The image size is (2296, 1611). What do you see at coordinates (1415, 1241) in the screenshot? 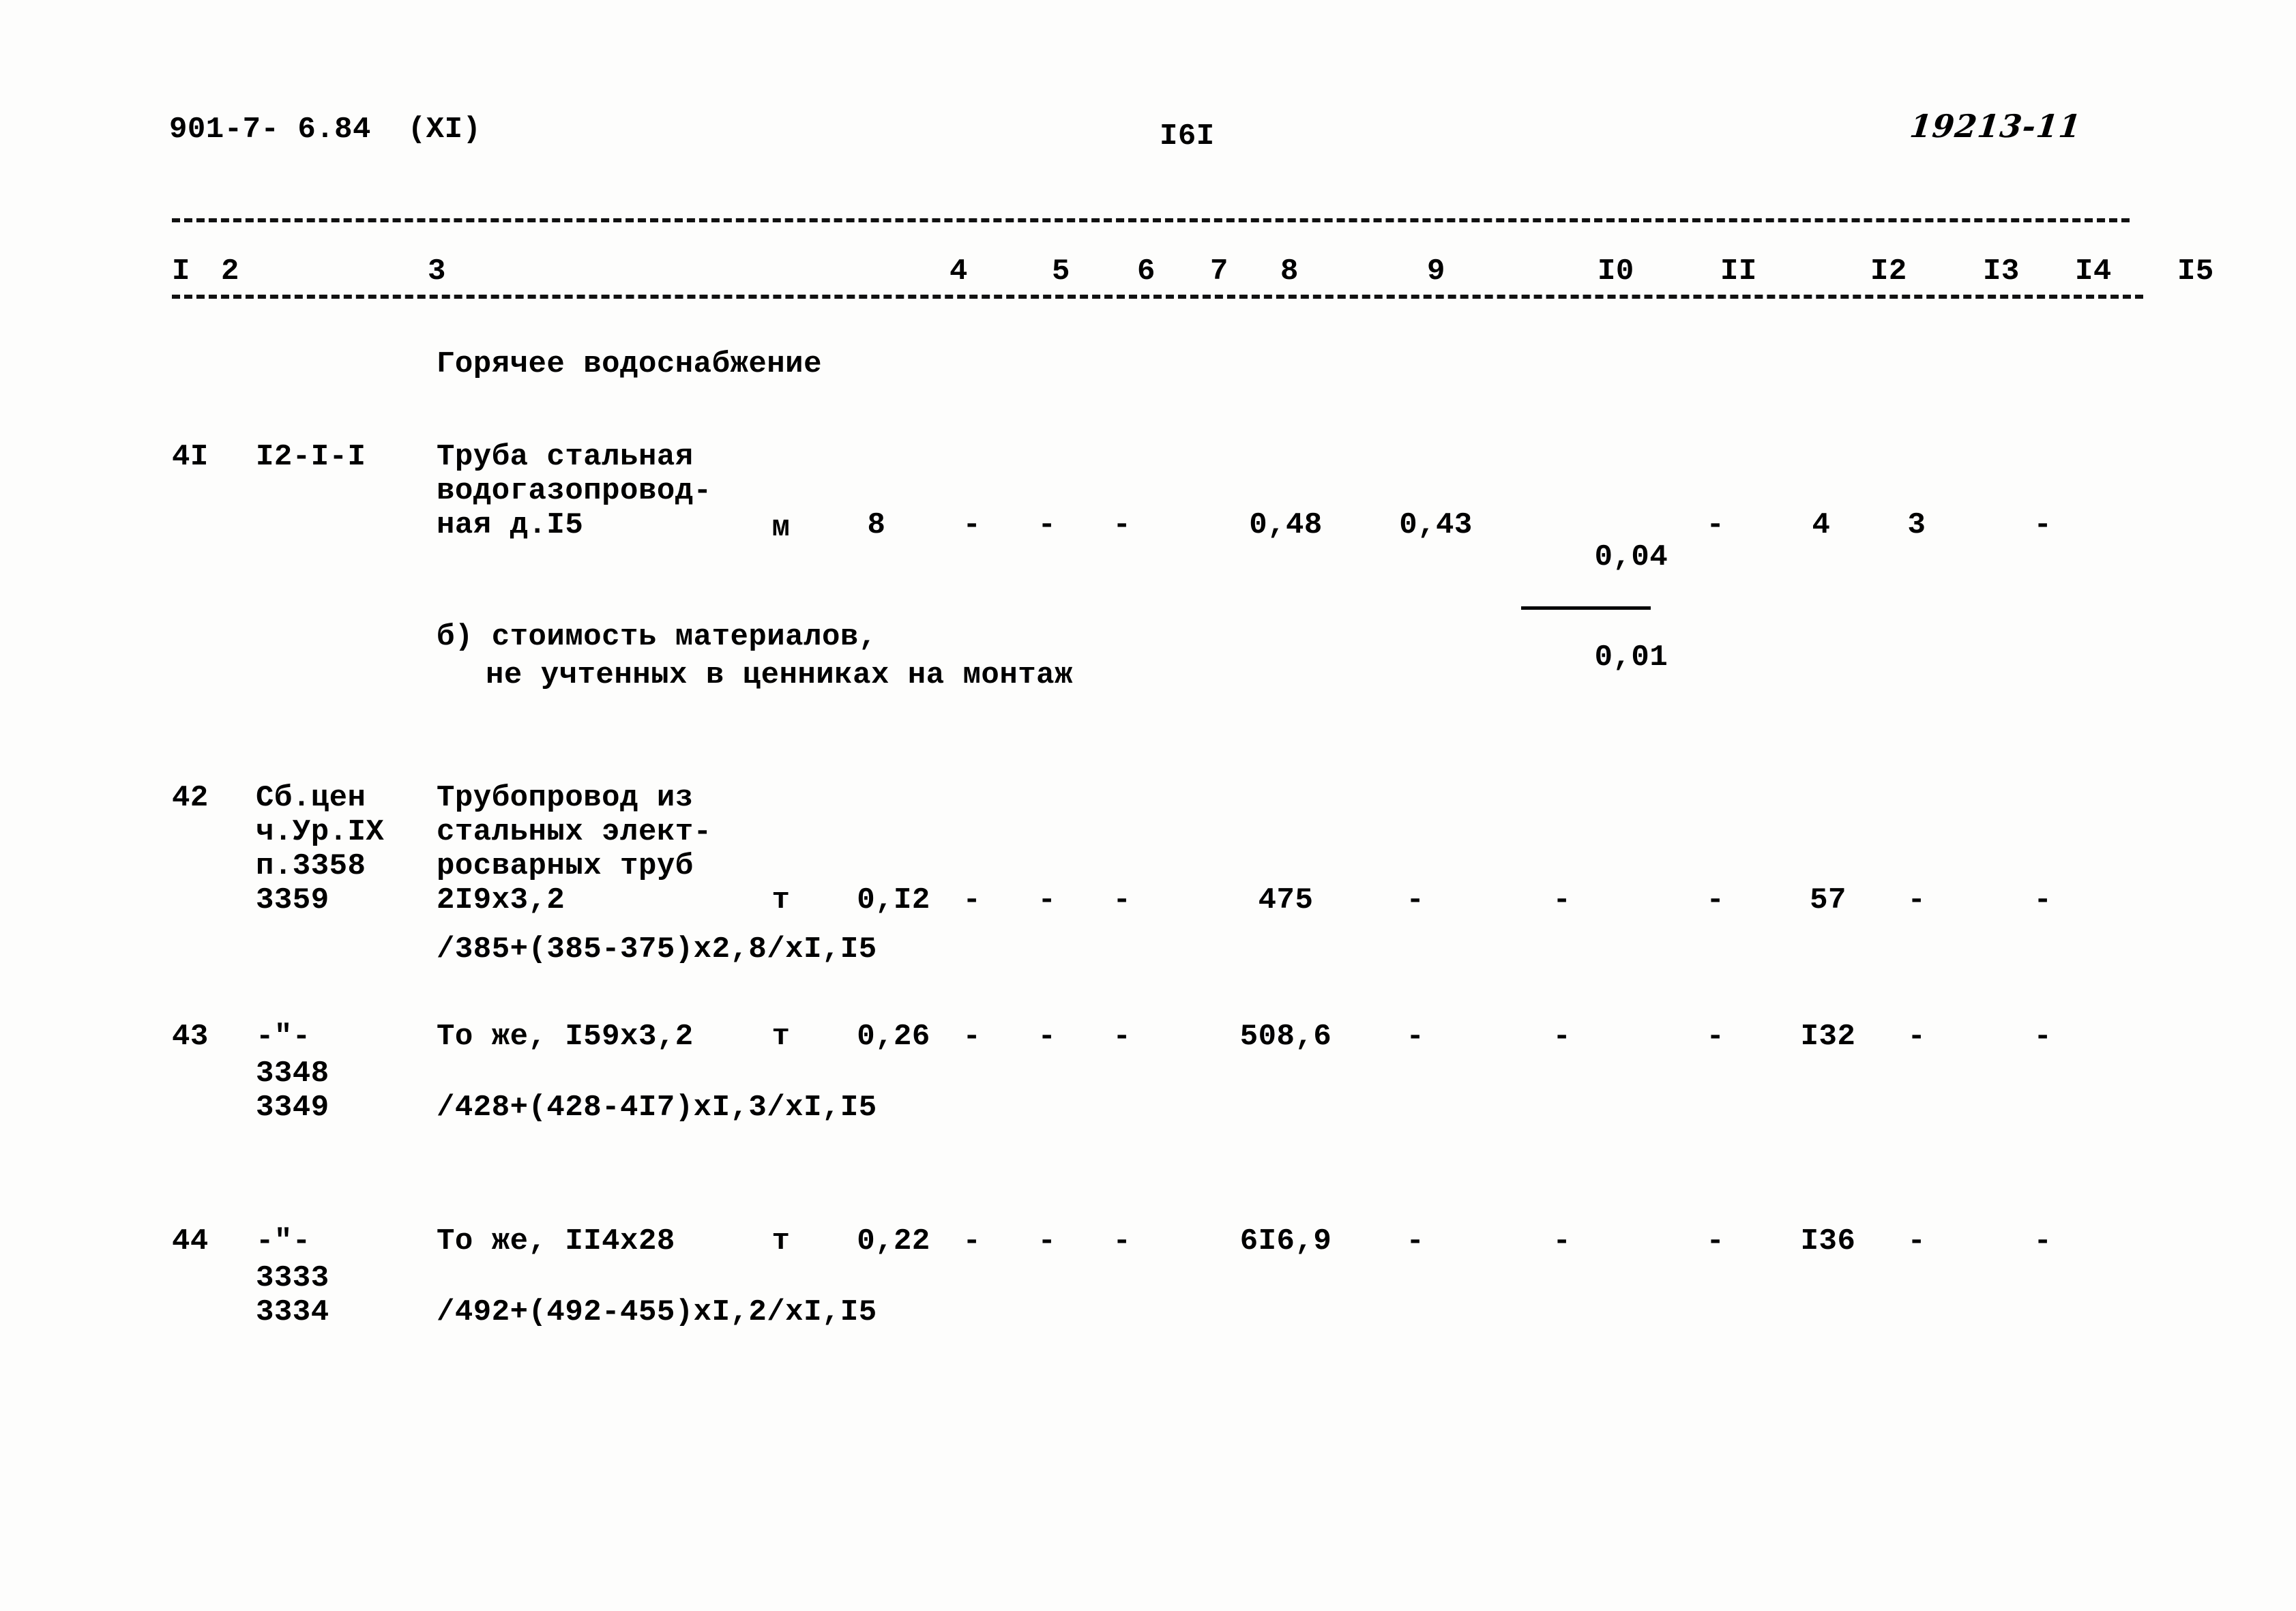
I see `row-44-col10: -` at bounding box center [1415, 1241].